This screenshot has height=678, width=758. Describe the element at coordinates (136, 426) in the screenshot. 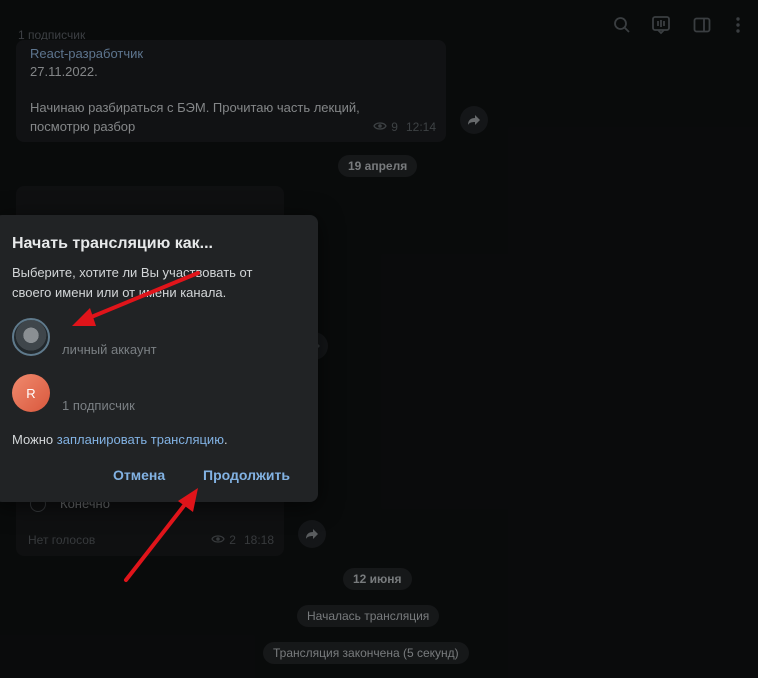

I see `annotation-arrows` at that location.